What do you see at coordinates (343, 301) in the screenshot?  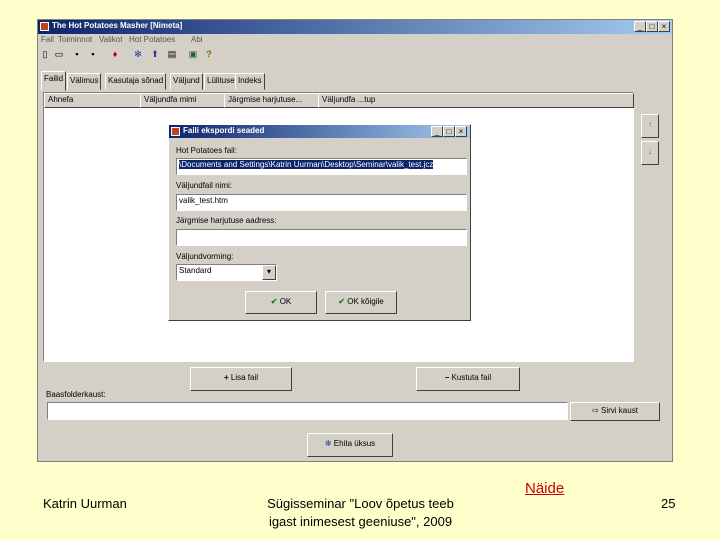 I see `double-checkmark-icon: ✔` at bounding box center [343, 301].